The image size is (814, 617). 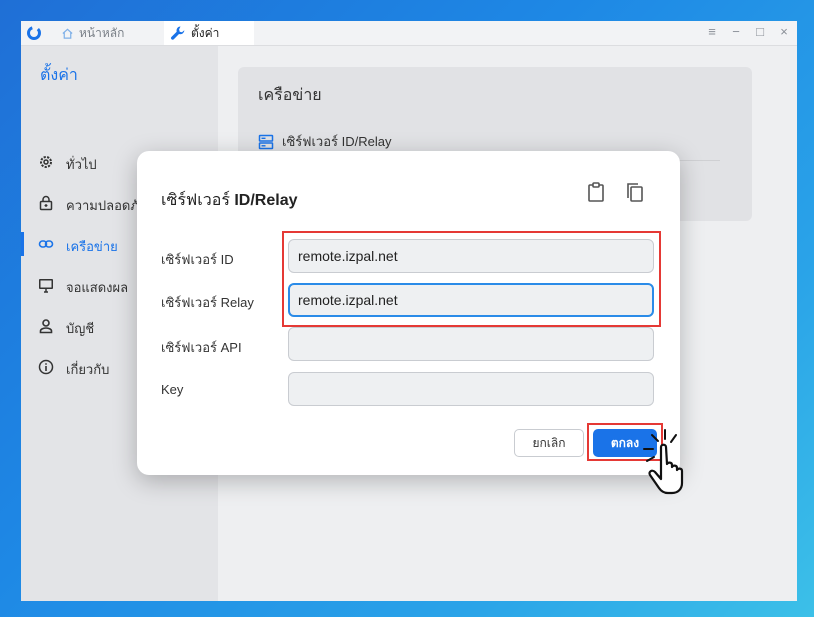 I want to click on menu-icon: ≡, so click(x=712, y=31).